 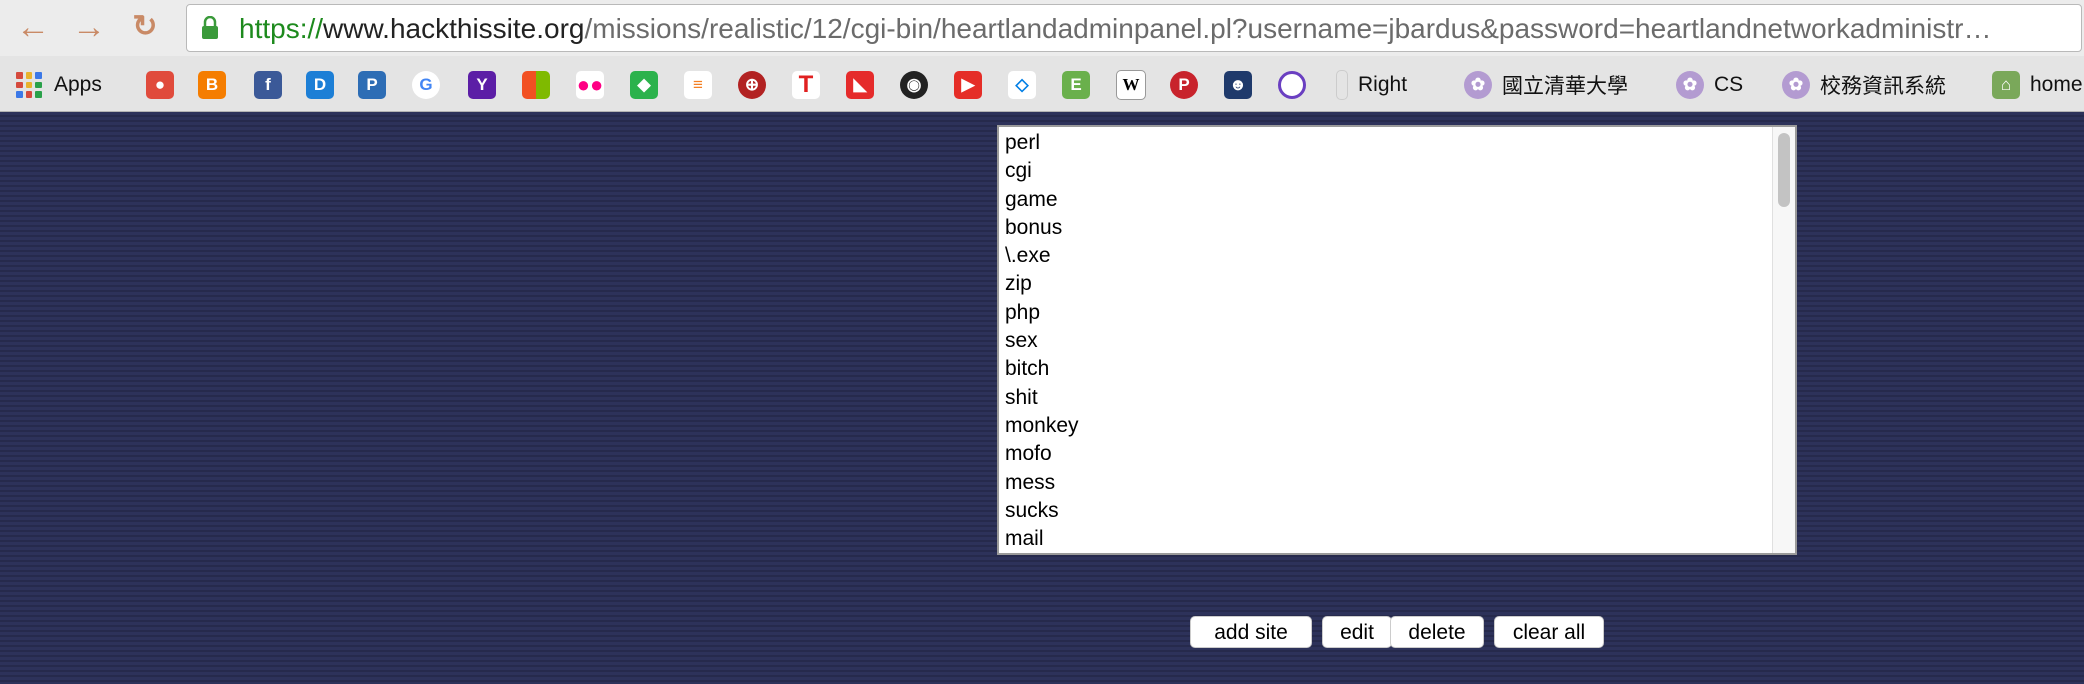 I want to click on scrollbar-thumb, so click(x=1784, y=170).